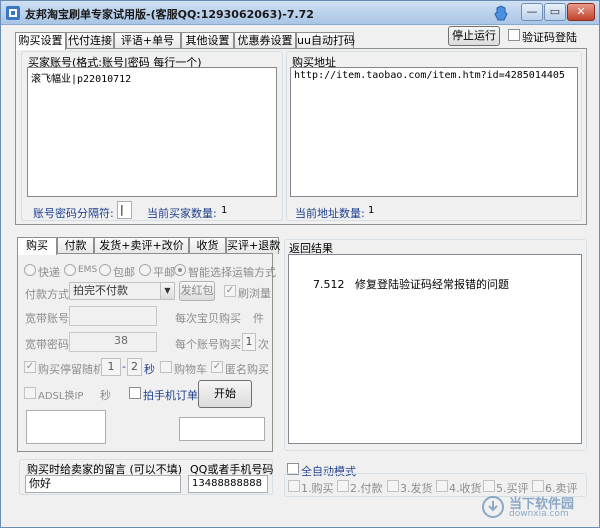  Describe the element at coordinates (134, 367) in the screenshot. I see `random-to-input: 2` at that location.